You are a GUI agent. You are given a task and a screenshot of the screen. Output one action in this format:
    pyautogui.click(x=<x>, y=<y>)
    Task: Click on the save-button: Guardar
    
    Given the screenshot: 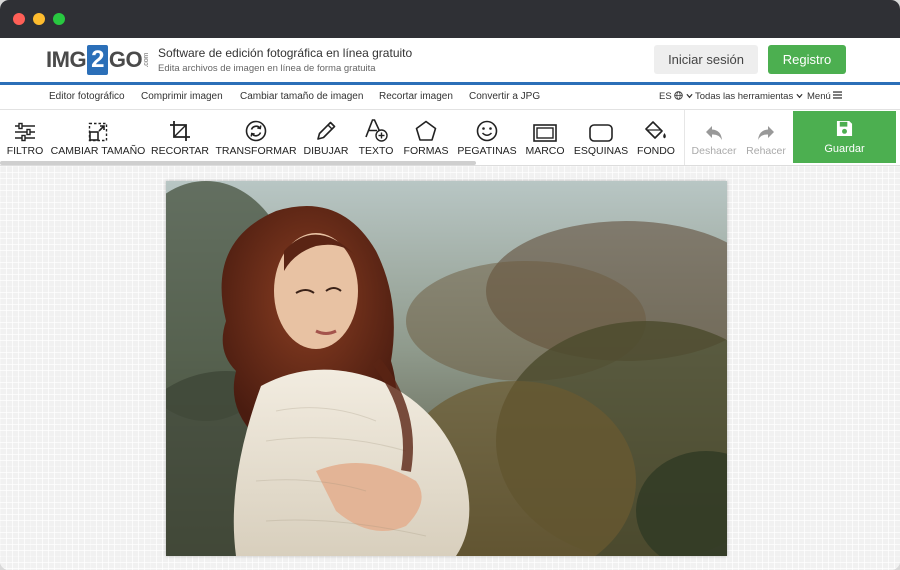 What is the action you would take?
    pyautogui.click(x=844, y=137)
    